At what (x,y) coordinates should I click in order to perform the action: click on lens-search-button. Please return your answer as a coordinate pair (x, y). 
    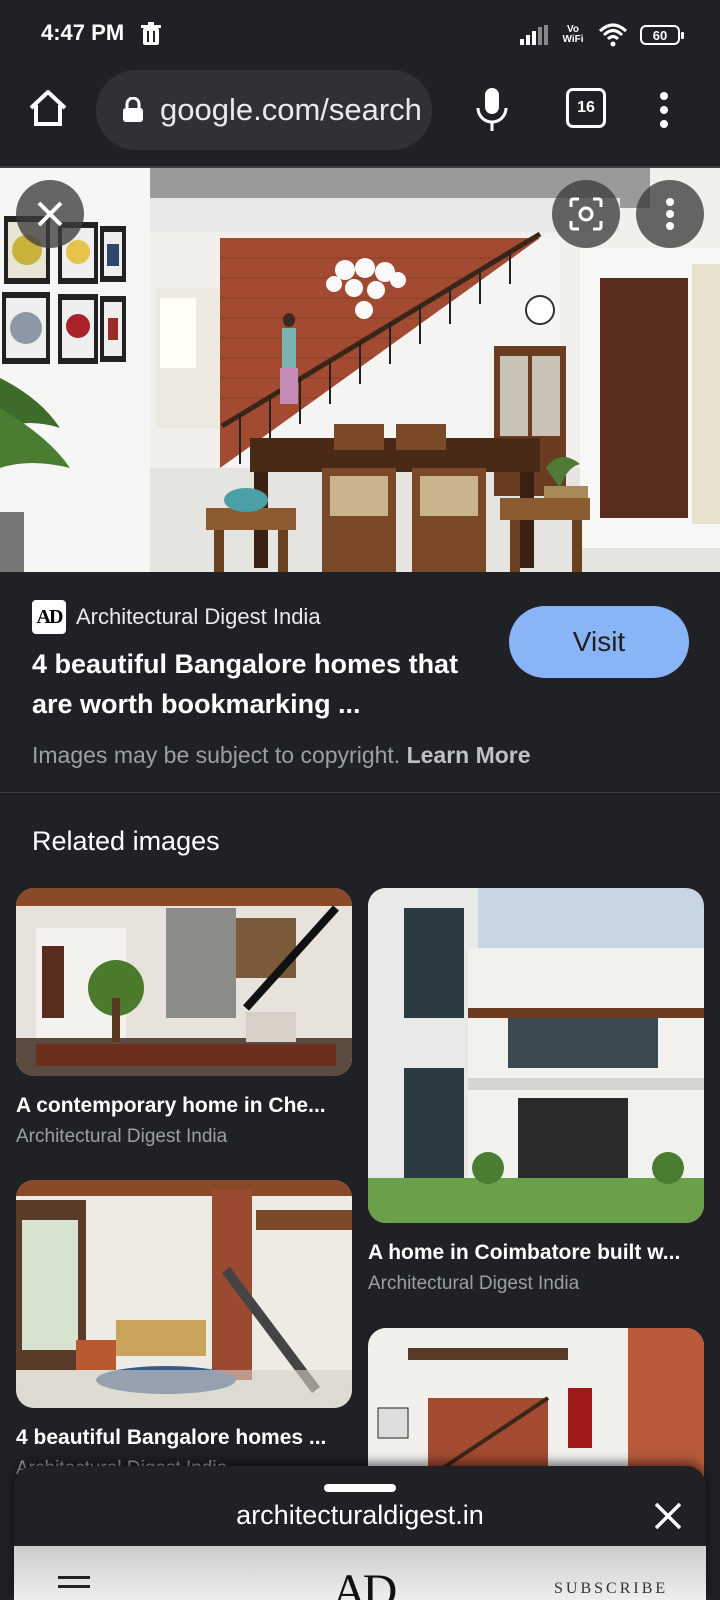
    Looking at the image, I should click on (586, 214).